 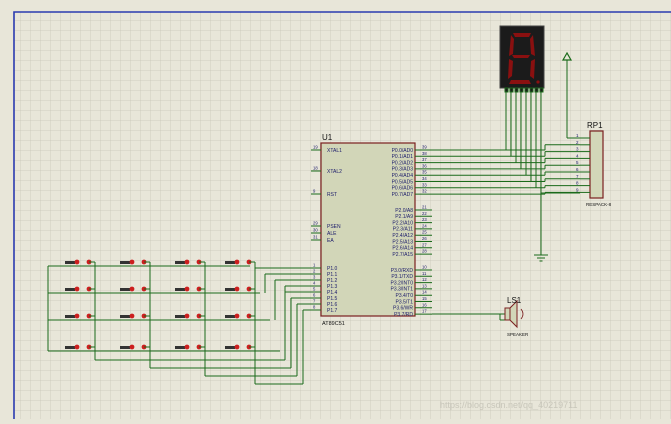 I want to click on u1-pin-name: P2.0/A8, so click(x=404, y=211).